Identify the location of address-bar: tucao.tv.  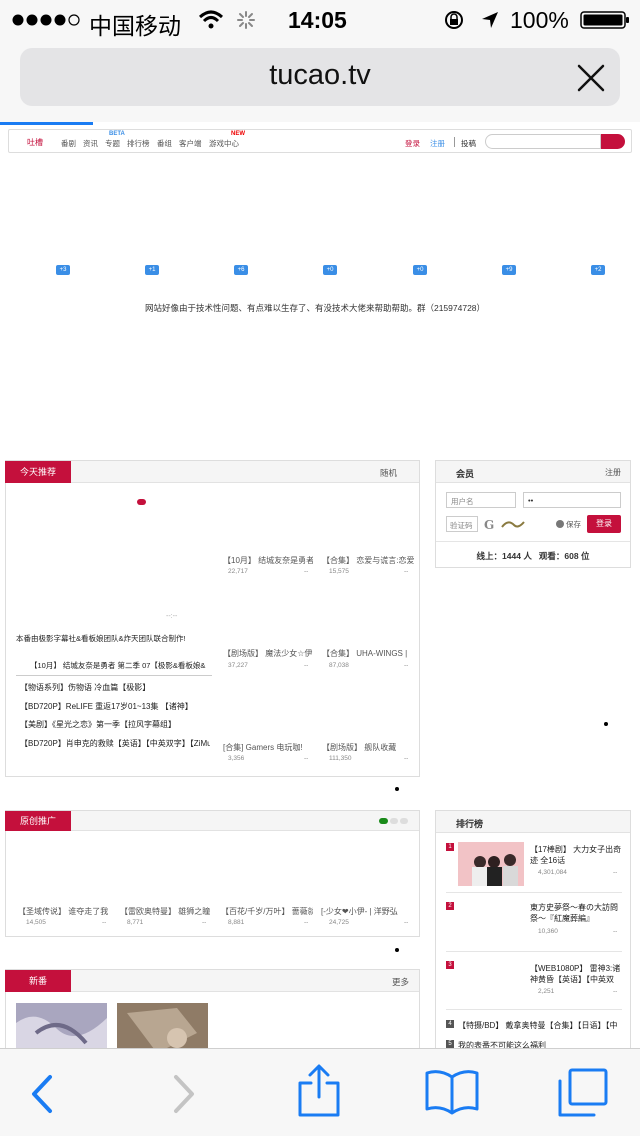
(320, 77).